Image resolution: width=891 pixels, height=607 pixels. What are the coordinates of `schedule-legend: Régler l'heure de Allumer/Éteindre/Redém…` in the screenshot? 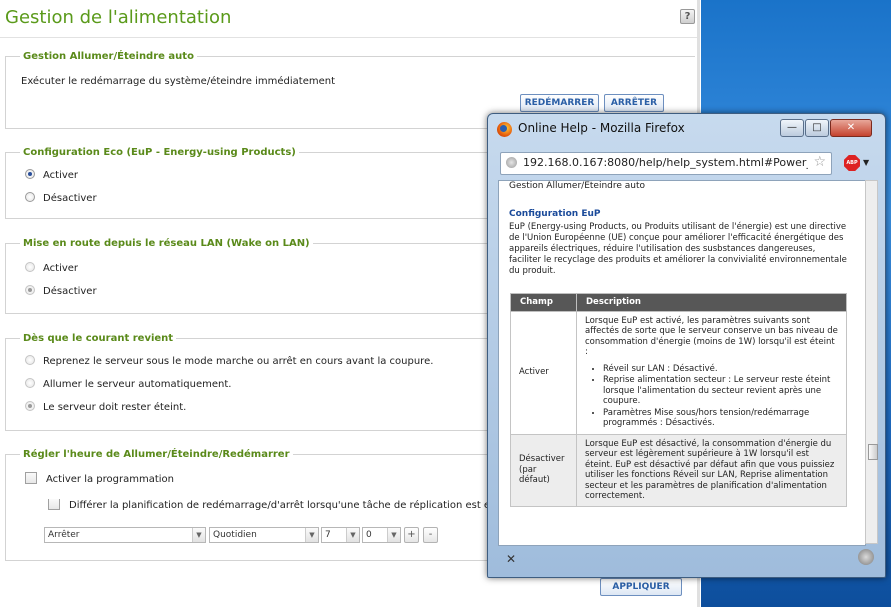 It's located at (156, 454).